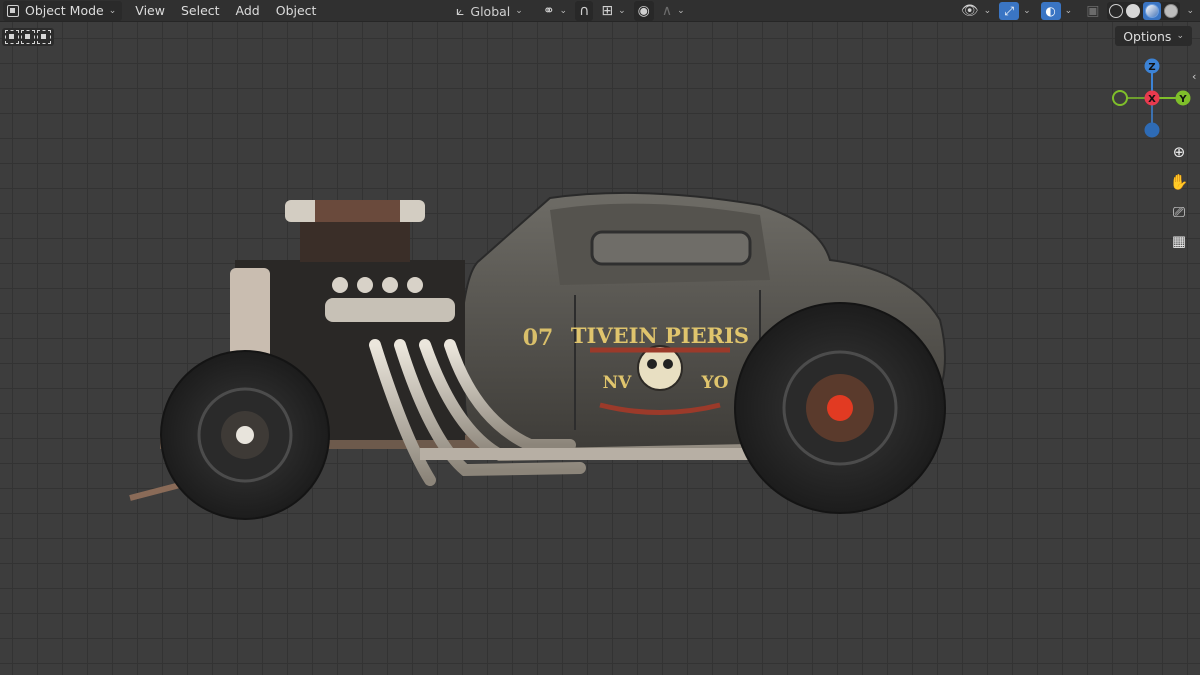 Image resolution: width=1200 pixels, height=675 pixels. I want to click on material-preview-shading-button, so click(1152, 11).